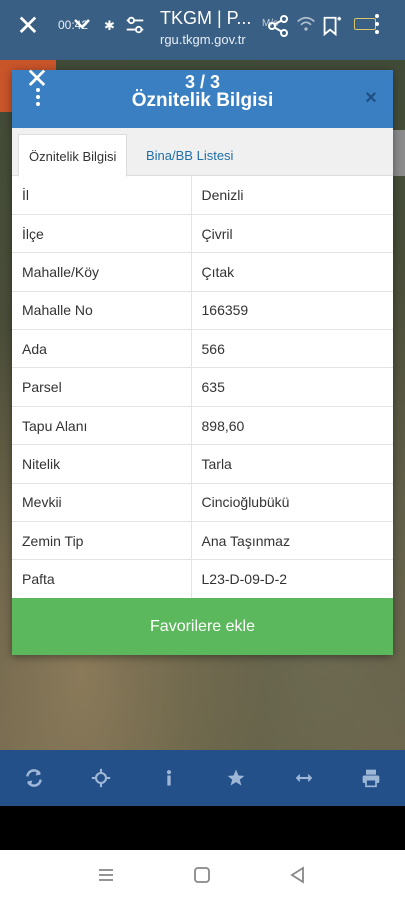 This screenshot has height=900, width=405. I want to click on recent-apps-icon, so click(106, 875).